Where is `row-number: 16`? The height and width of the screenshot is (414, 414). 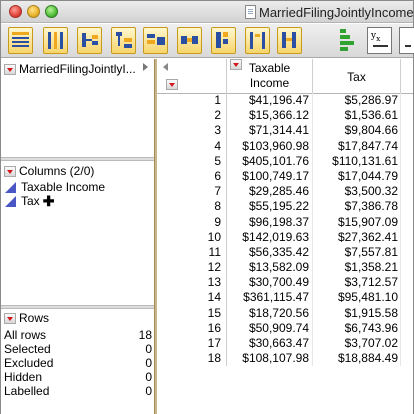
row-number: 16 is located at coordinates (192, 328).